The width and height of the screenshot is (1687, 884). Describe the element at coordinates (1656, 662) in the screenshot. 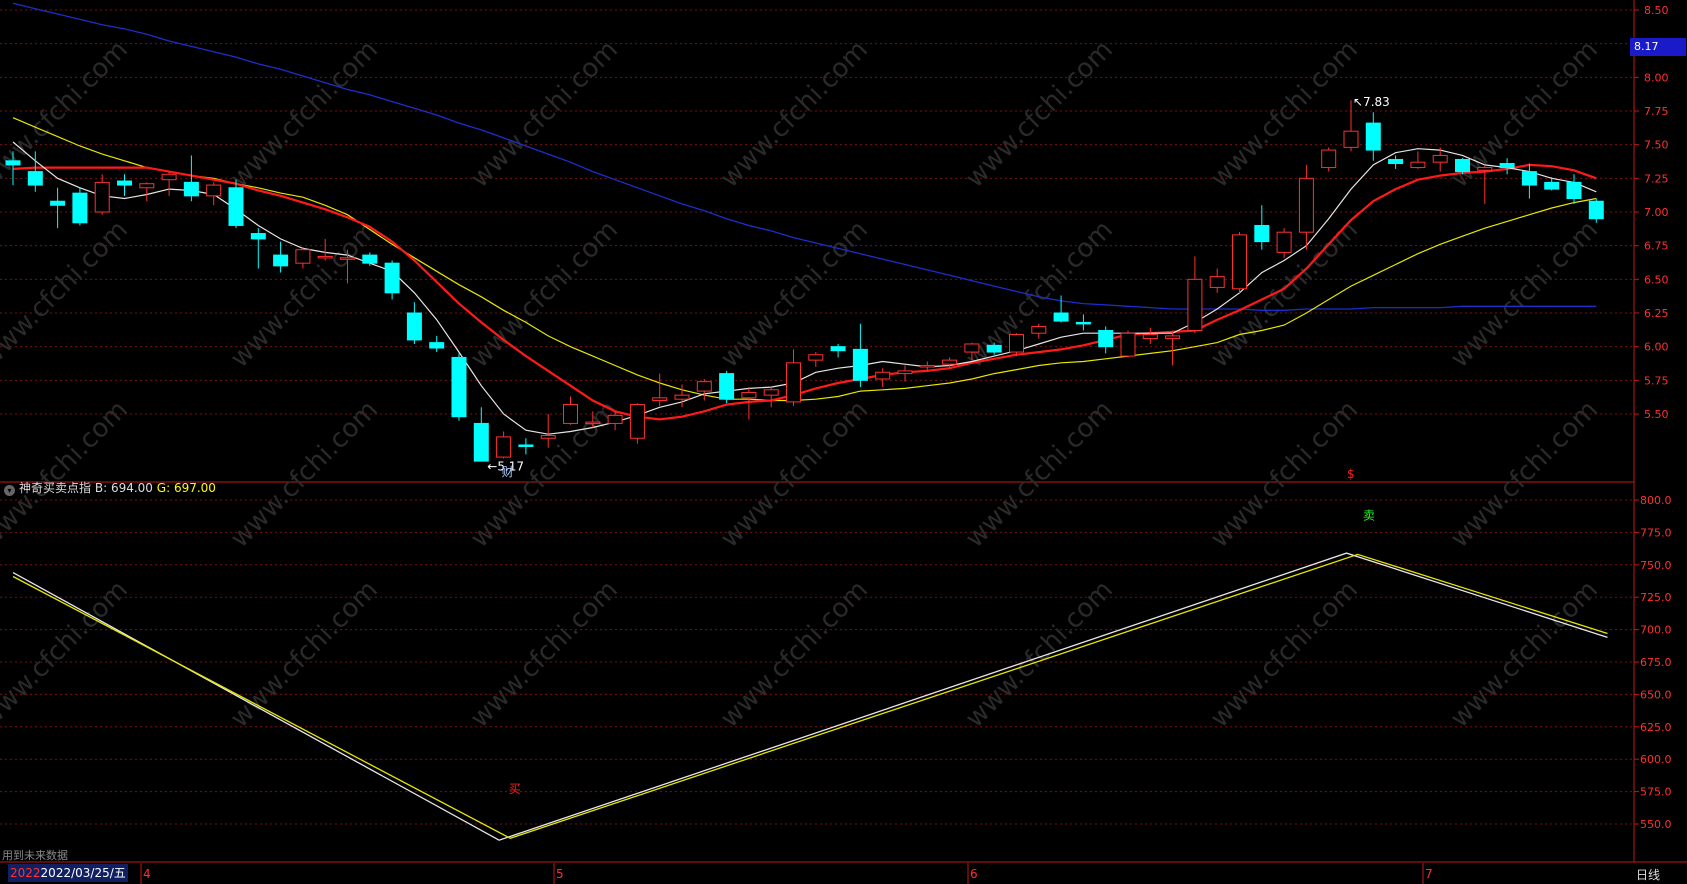

I see `y-tick-label: 675.0` at that location.